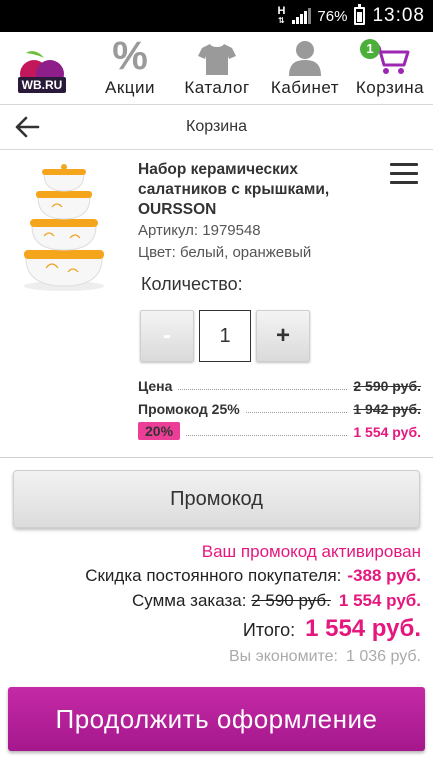  I want to click on loyalty-discount-value: -388 руб., so click(384, 575).